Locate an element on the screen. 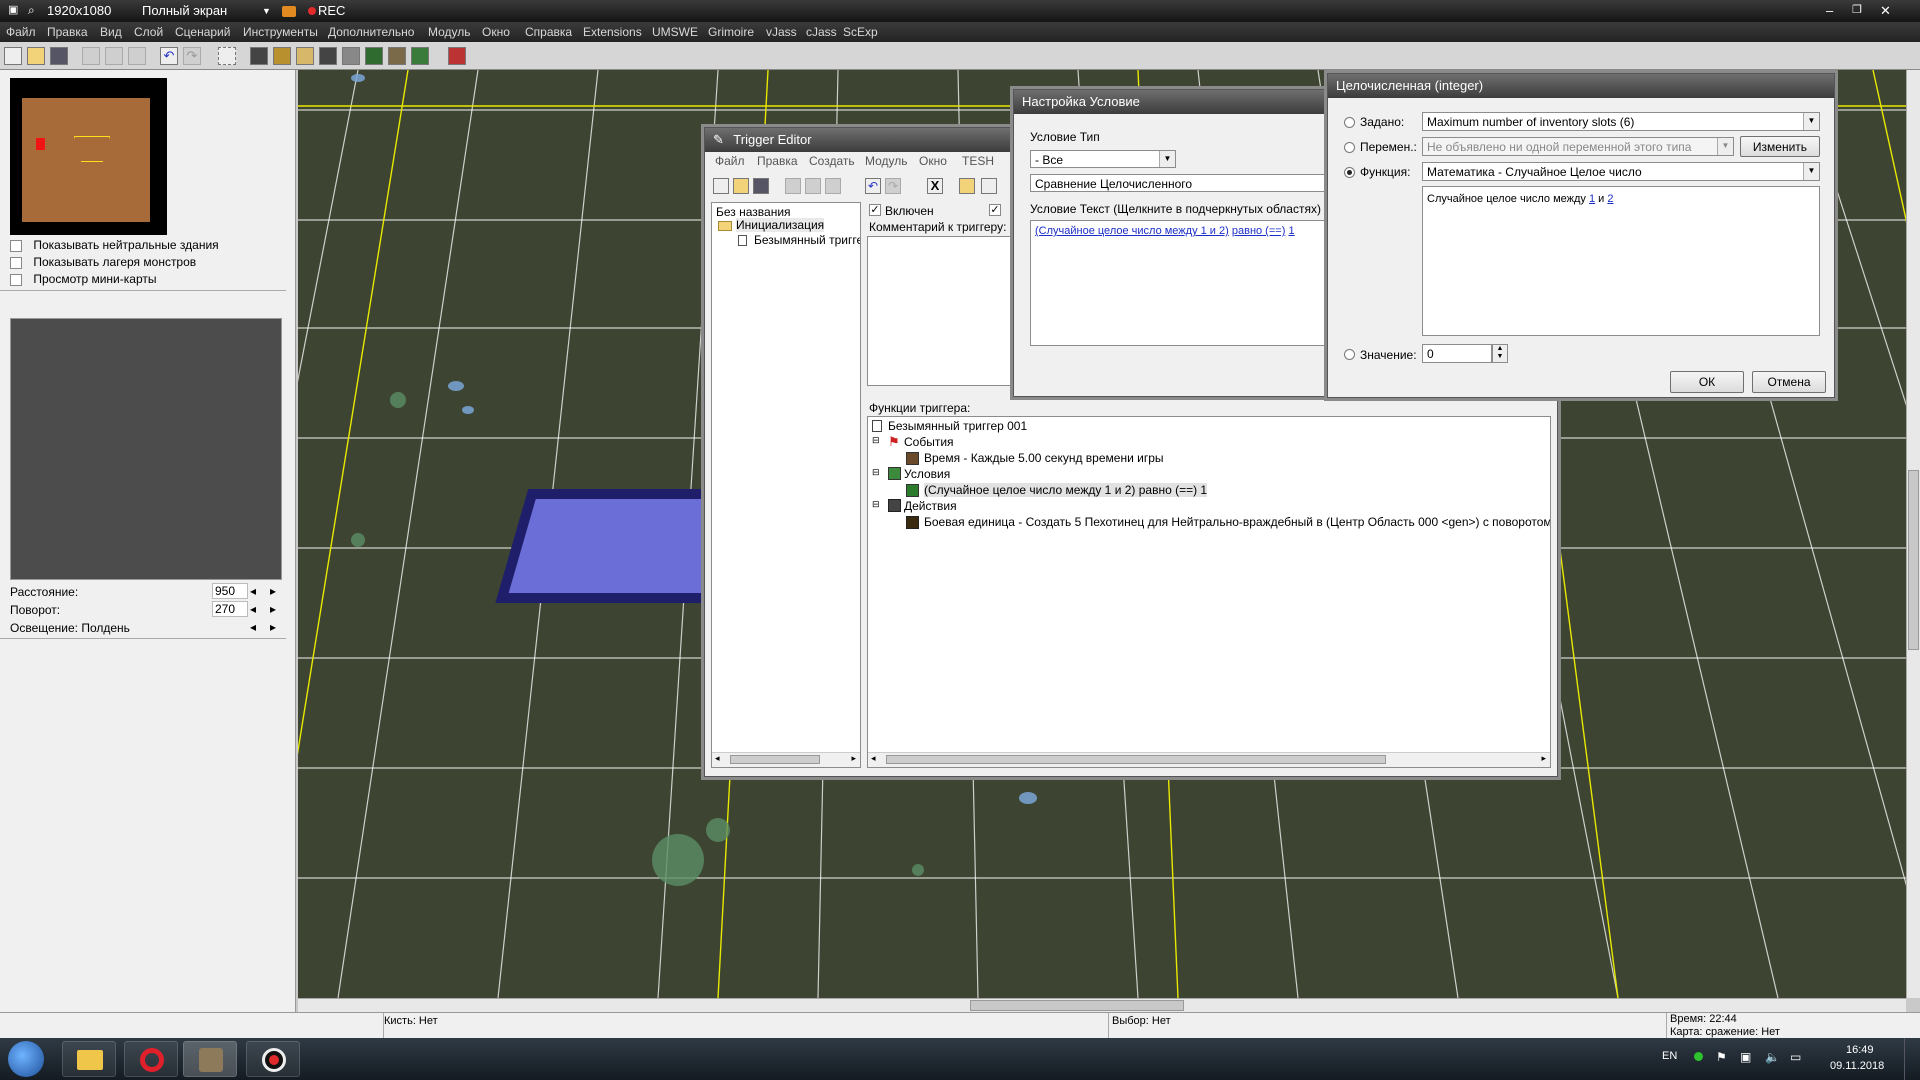  recorder-resolution: 1920x1080 is located at coordinates (79, 10).